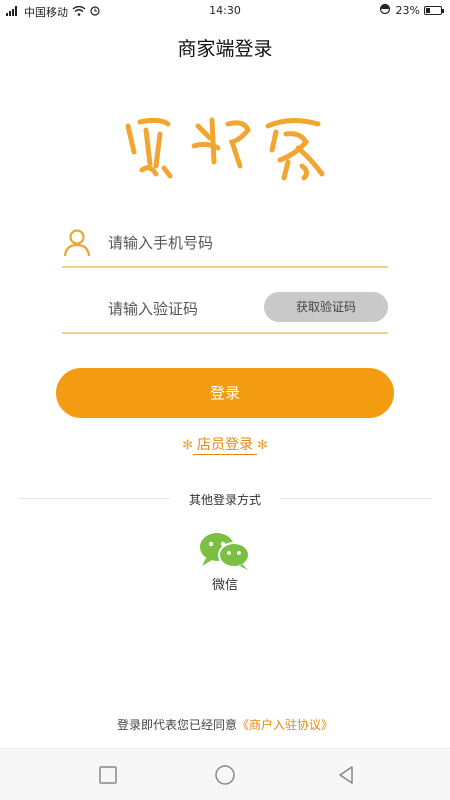 The width and height of the screenshot is (450, 800). What do you see at coordinates (225, 551) in the screenshot?
I see `wechat-icon` at bounding box center [225, 551].